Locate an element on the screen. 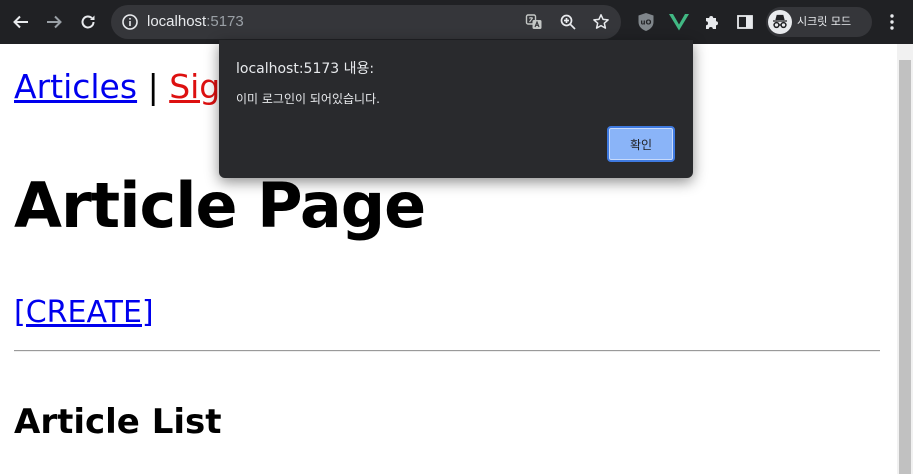  avatar is located at coordinates (780, 22).